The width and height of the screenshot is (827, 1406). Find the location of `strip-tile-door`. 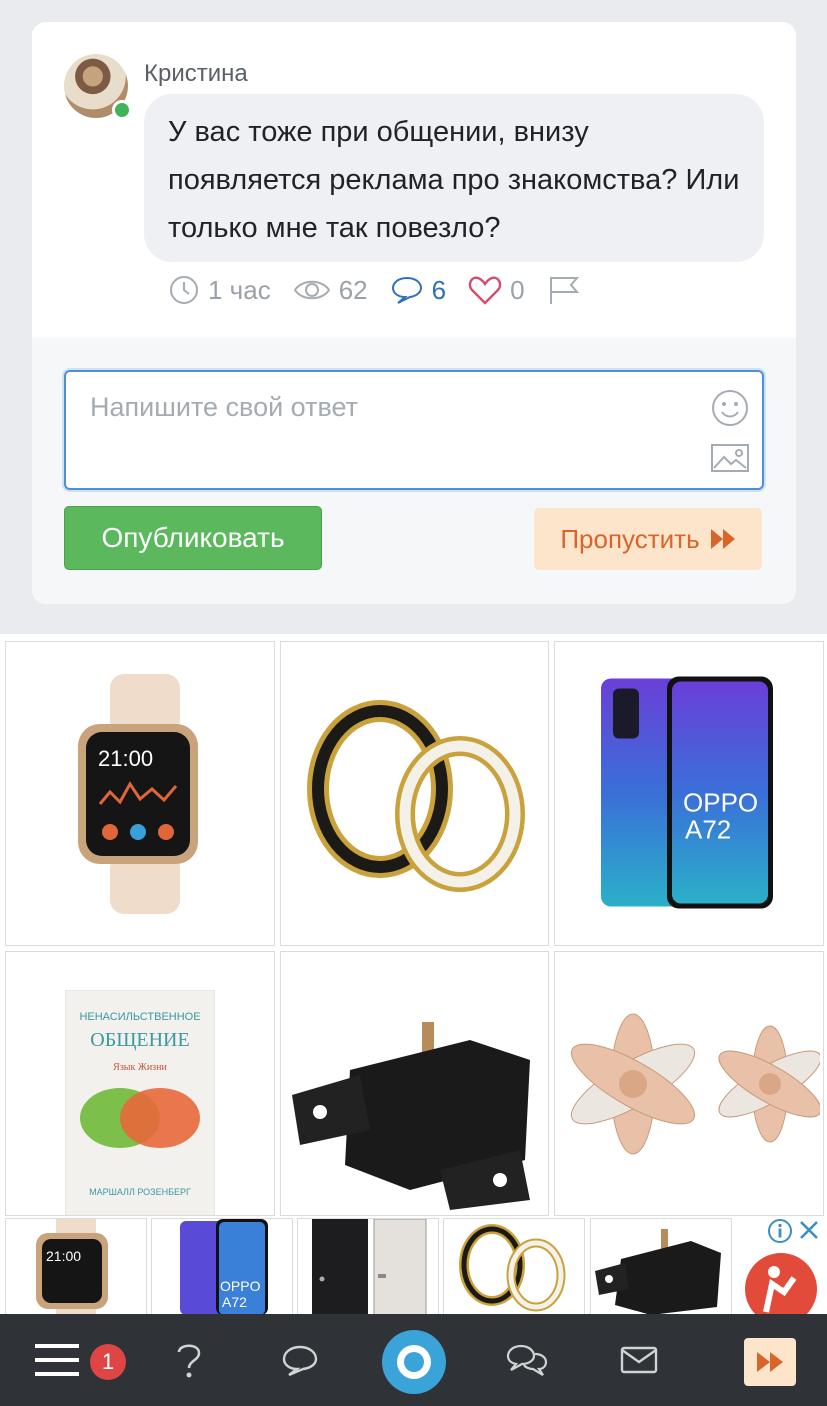

strip-tile-door is located at coordinates (368, 1267).